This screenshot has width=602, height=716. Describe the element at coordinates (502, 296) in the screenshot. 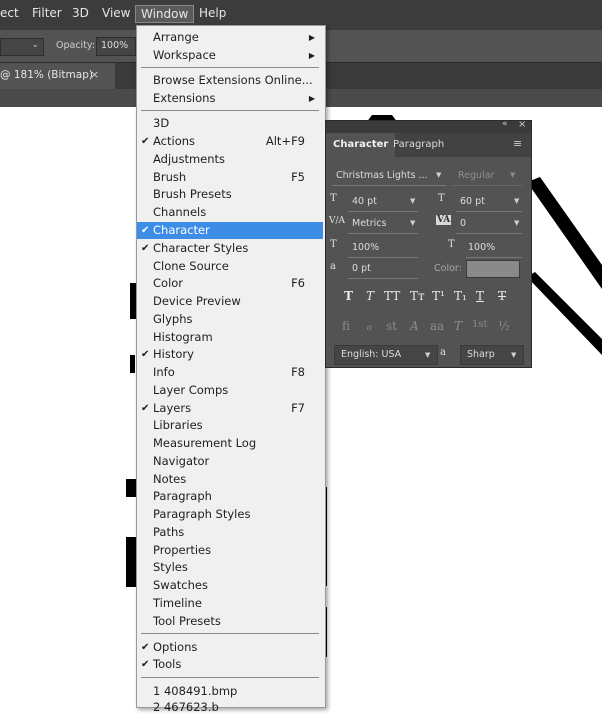

I see `strikethrough-button: T` at that location.